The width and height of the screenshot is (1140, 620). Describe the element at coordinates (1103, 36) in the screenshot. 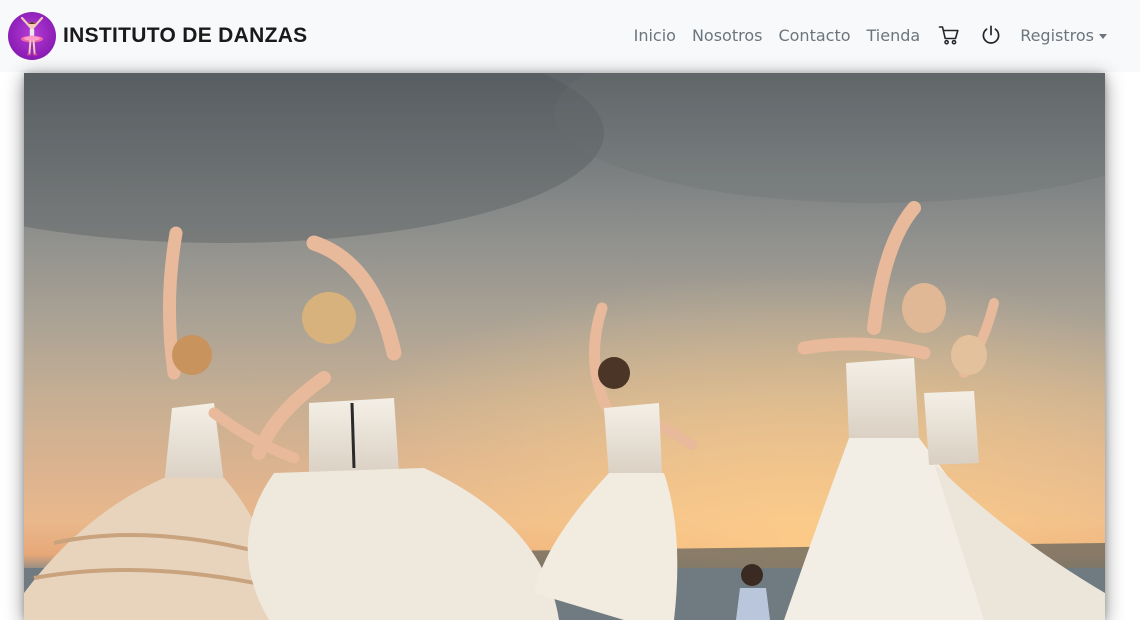

I see `caret-down-icon` at that location.